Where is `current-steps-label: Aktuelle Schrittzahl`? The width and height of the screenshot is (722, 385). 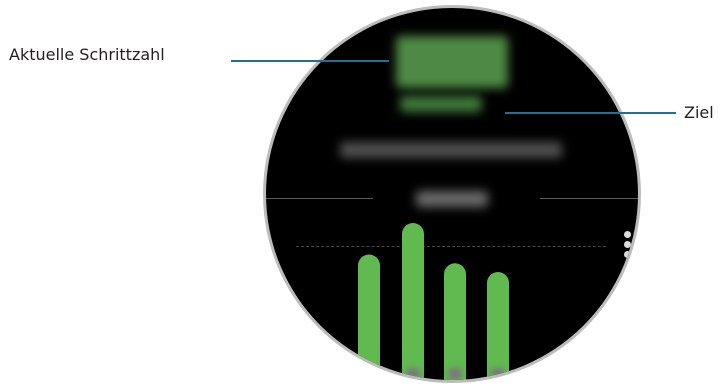 current-steps-label: Aktuelle Schrittzahl is located at coordinates (87, 54).